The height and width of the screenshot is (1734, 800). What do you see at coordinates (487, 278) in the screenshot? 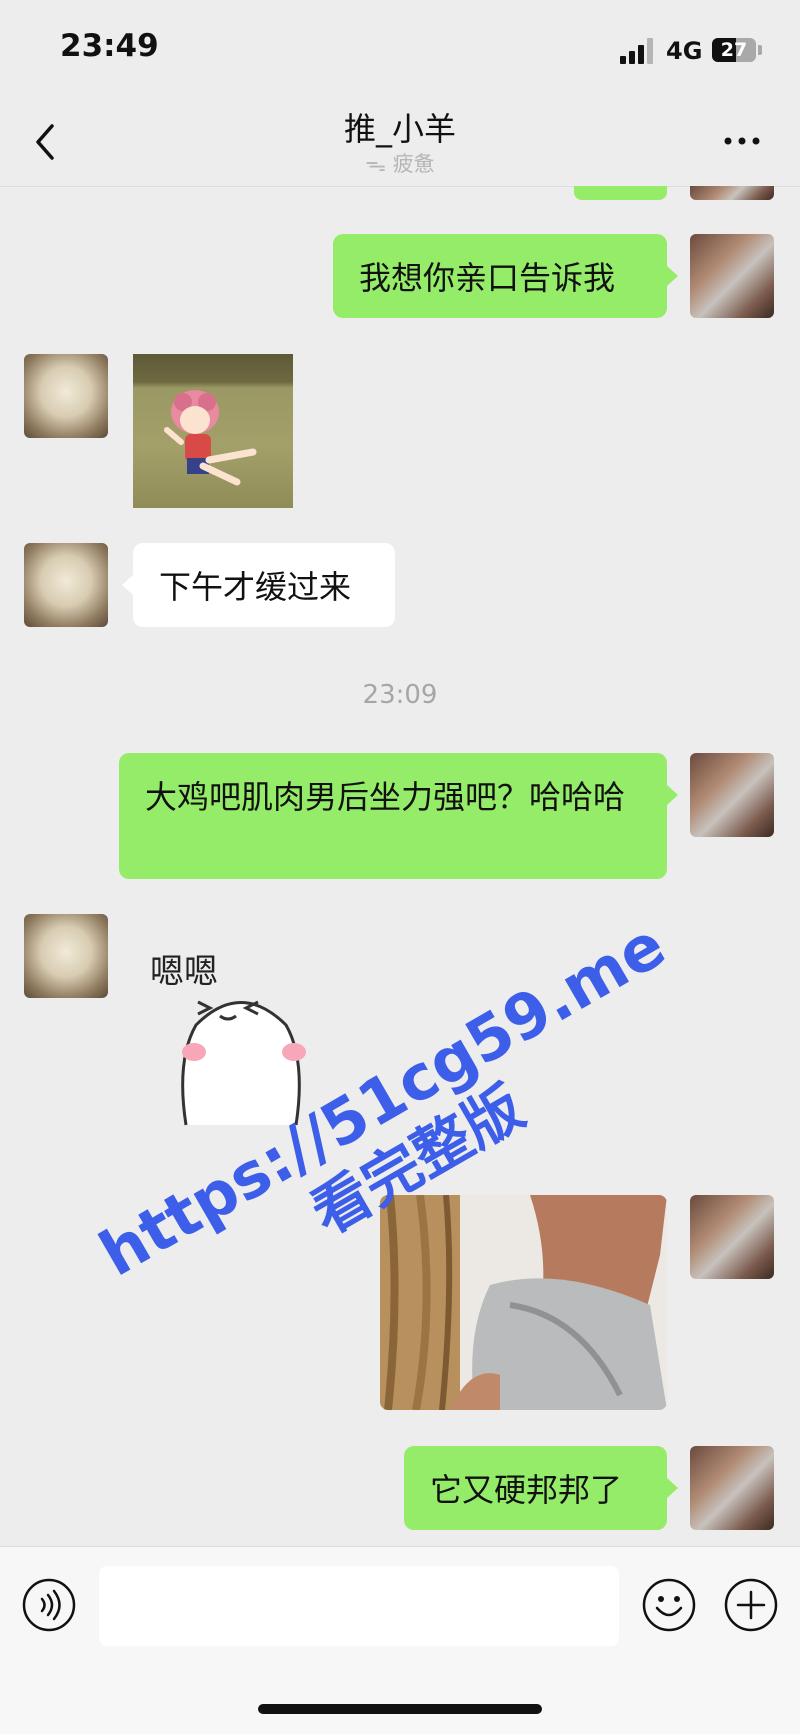
I see `message-text: 我想你亲口告诉我` at bounding box center [487, 278].